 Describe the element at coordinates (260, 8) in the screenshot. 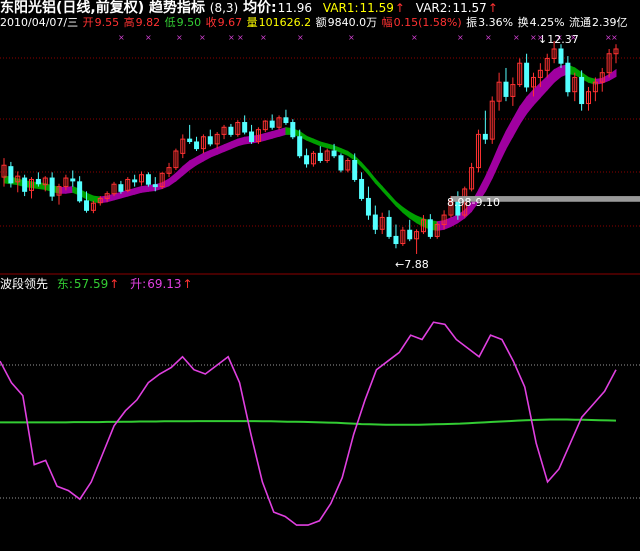

I see `avg-label: 均价:` at that location.